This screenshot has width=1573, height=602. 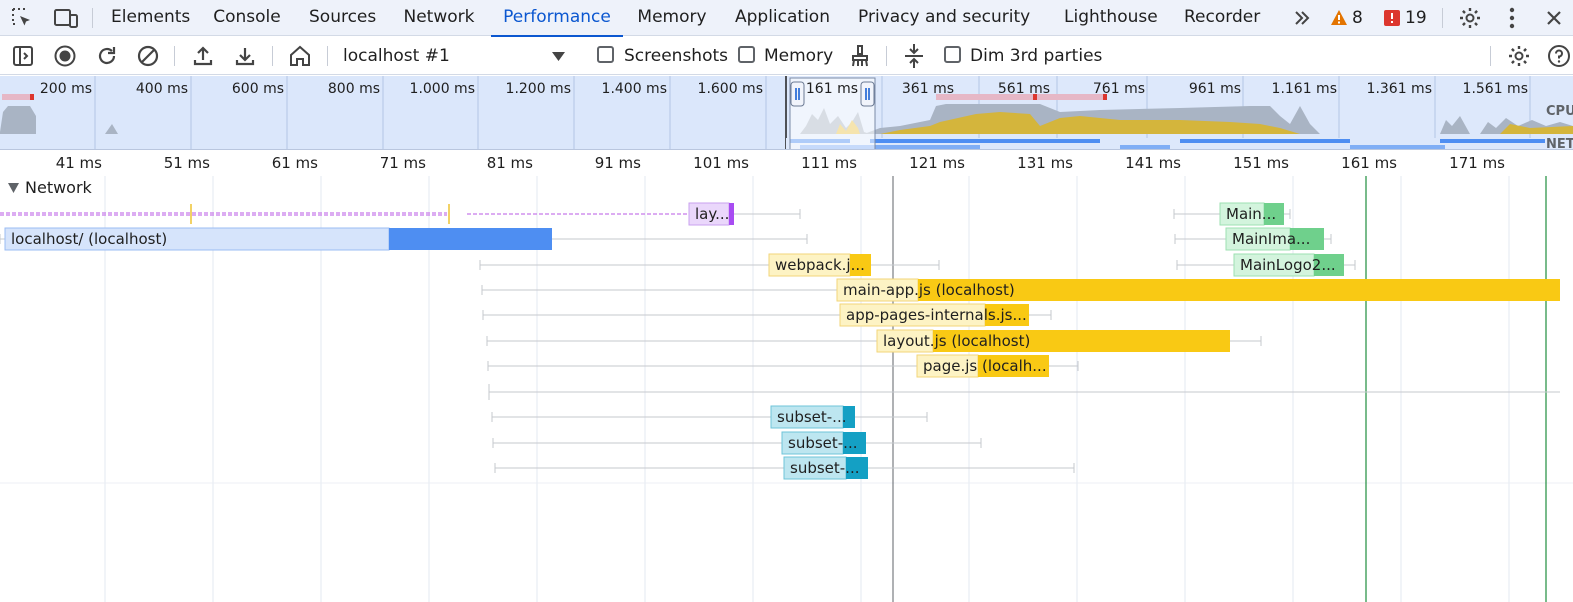 What do you see at coordinates (1302, 18) in the screenshot?
I see `more-tabs-chevron-icon` at bounding box center [1302, 18].